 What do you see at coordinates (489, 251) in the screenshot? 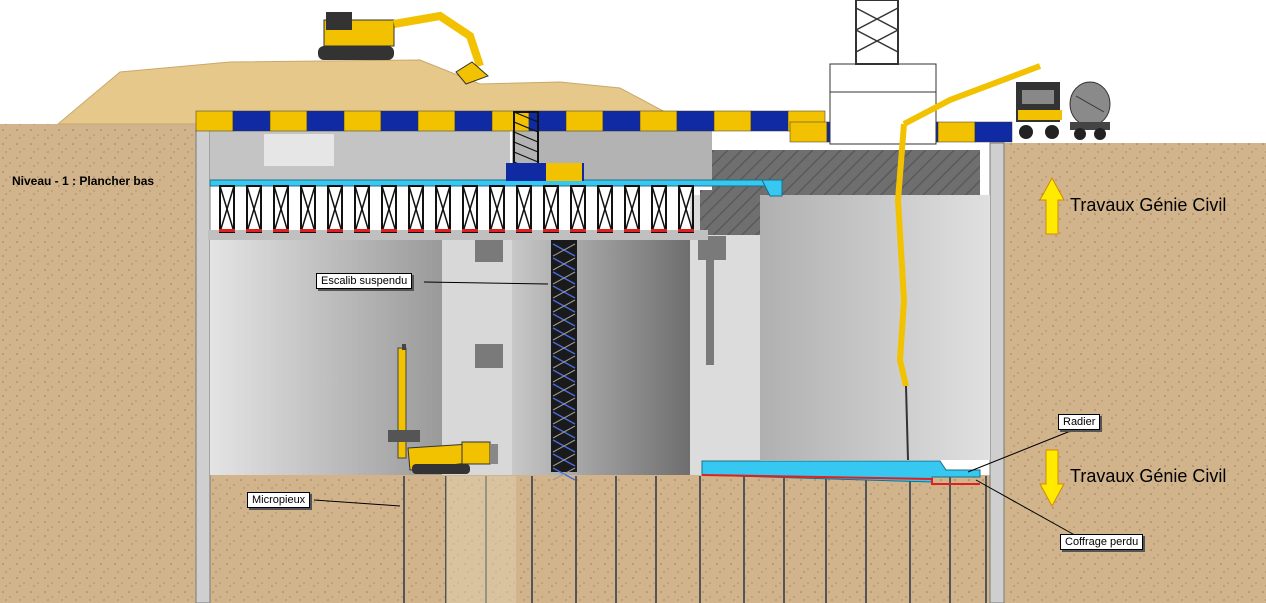
I see `anchor-block` at bounding box center [489, 251].